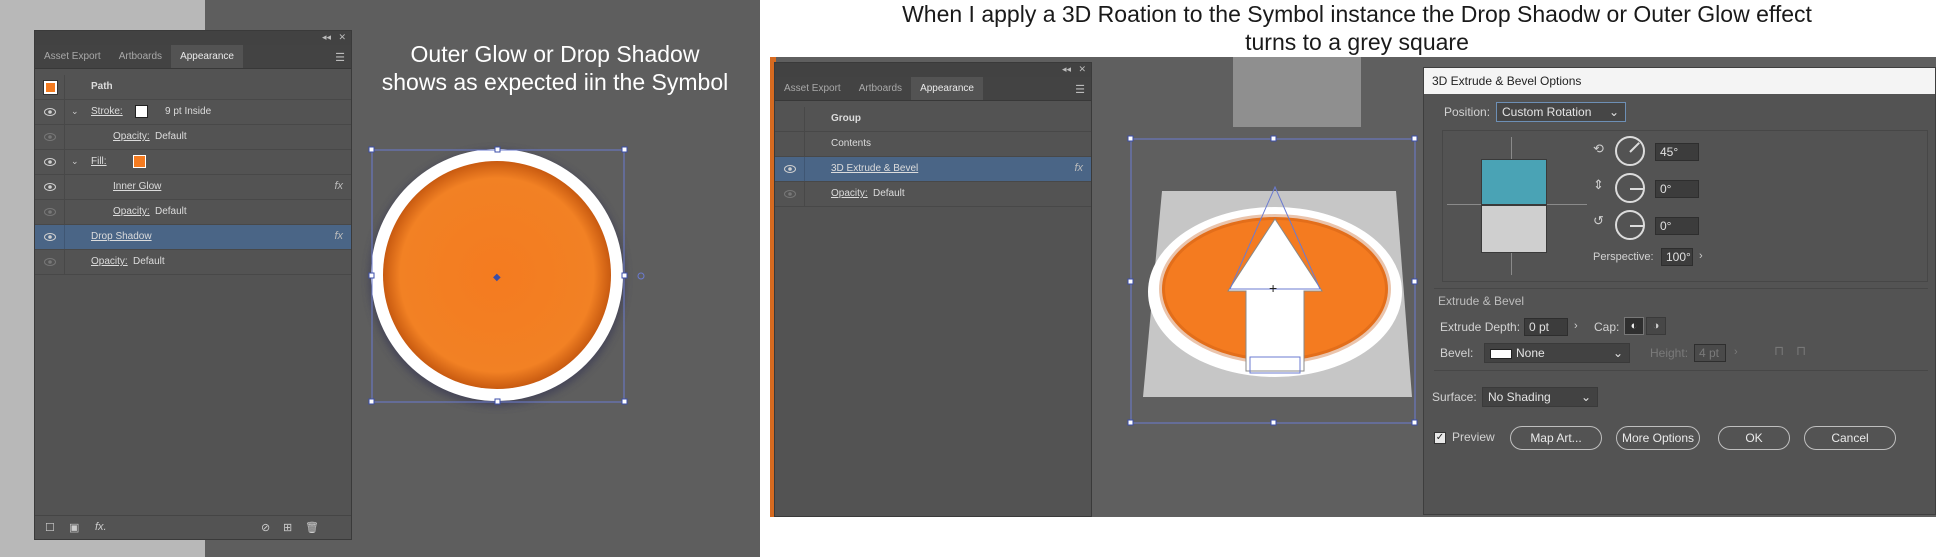 This screenshot has height=557, width=1944. I want to click on bevel-swatch, so click(1501, 353).